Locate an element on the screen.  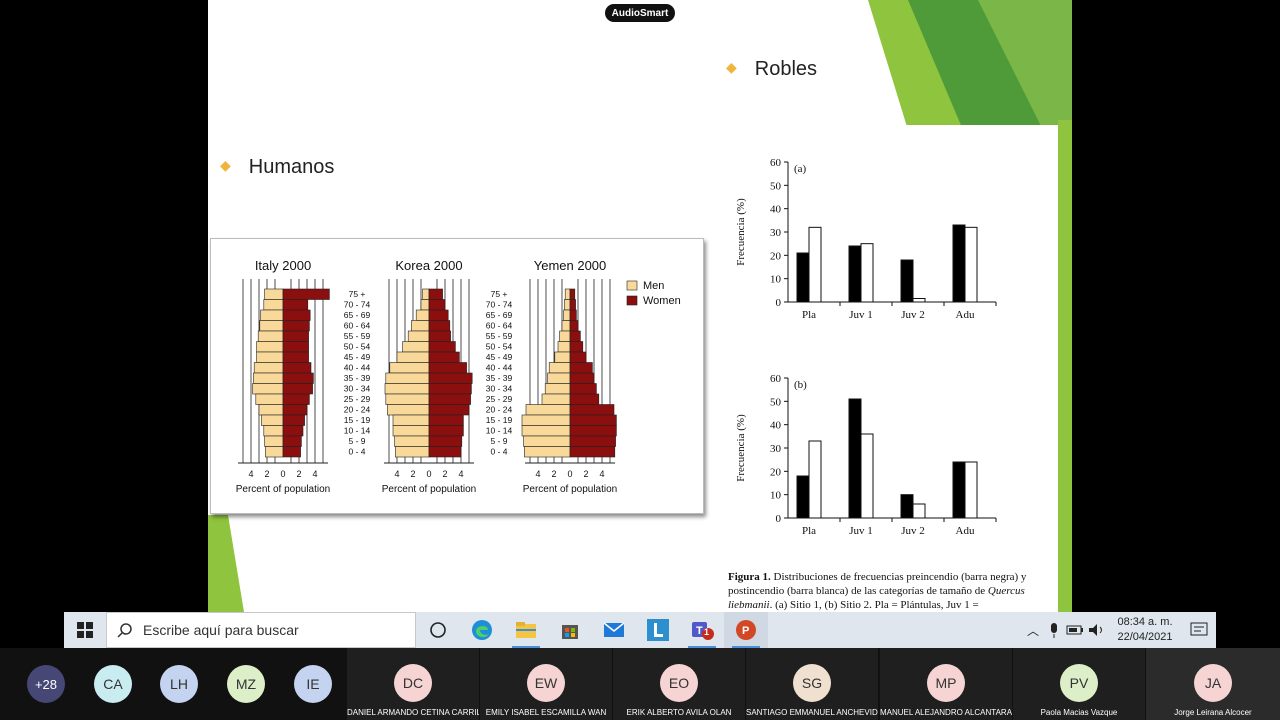
chart-y-tick-label: 30 is located at coordinates (776, 233).